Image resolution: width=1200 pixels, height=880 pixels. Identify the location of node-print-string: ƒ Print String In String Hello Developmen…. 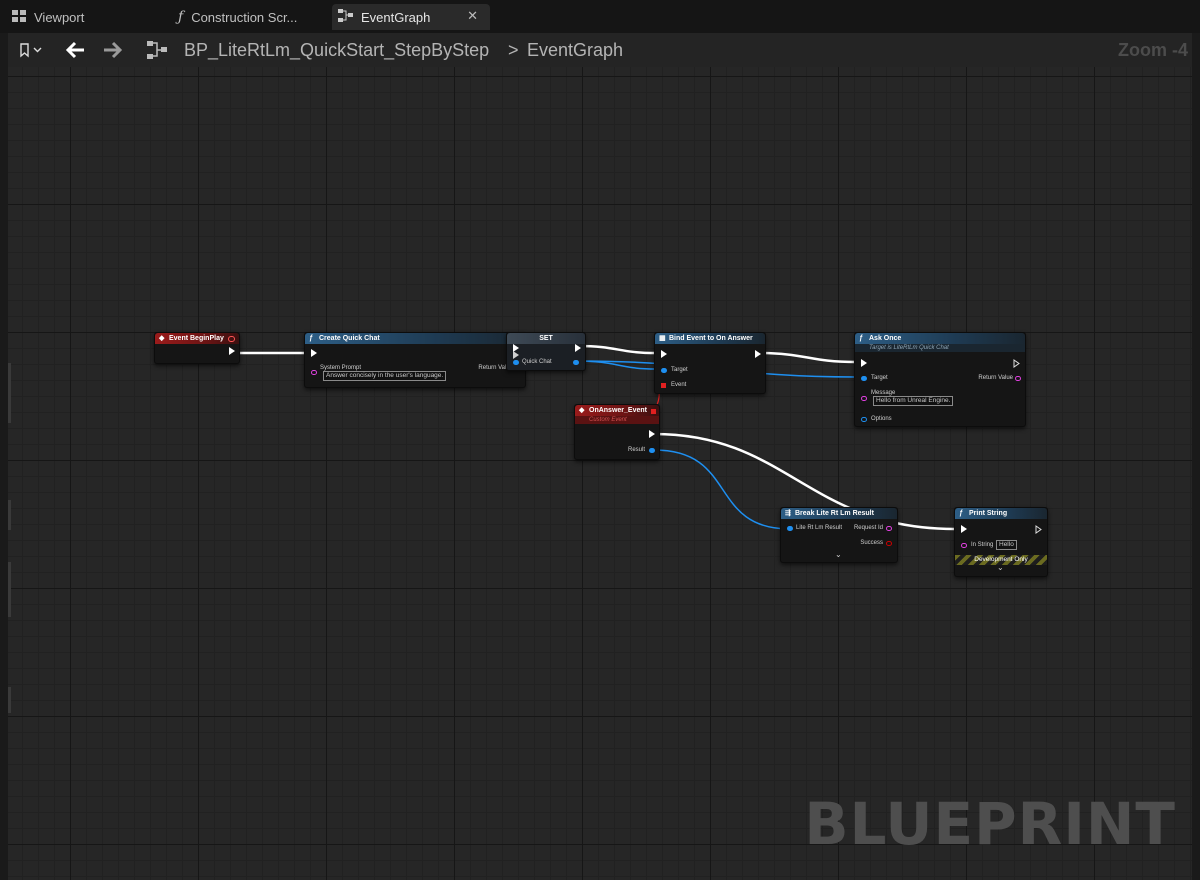
(1001, 542).